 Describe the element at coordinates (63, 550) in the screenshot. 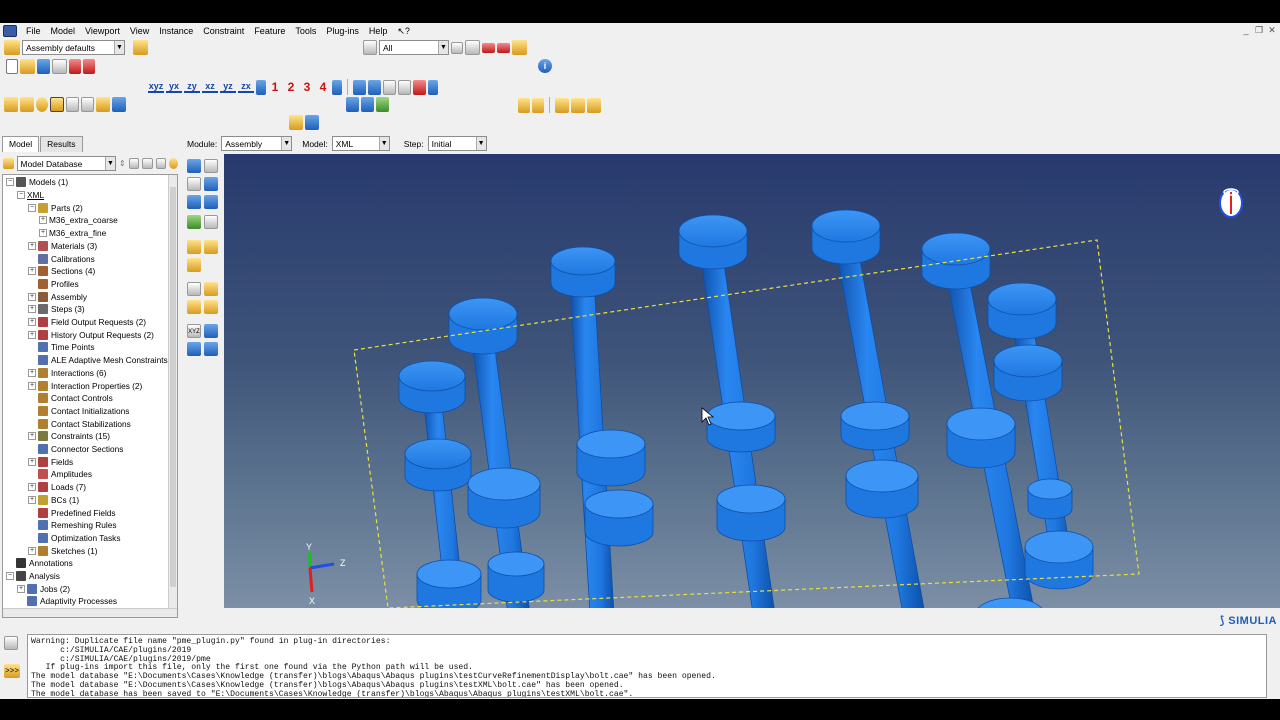

I see `tree-item: + Sketches (1)` at that location.